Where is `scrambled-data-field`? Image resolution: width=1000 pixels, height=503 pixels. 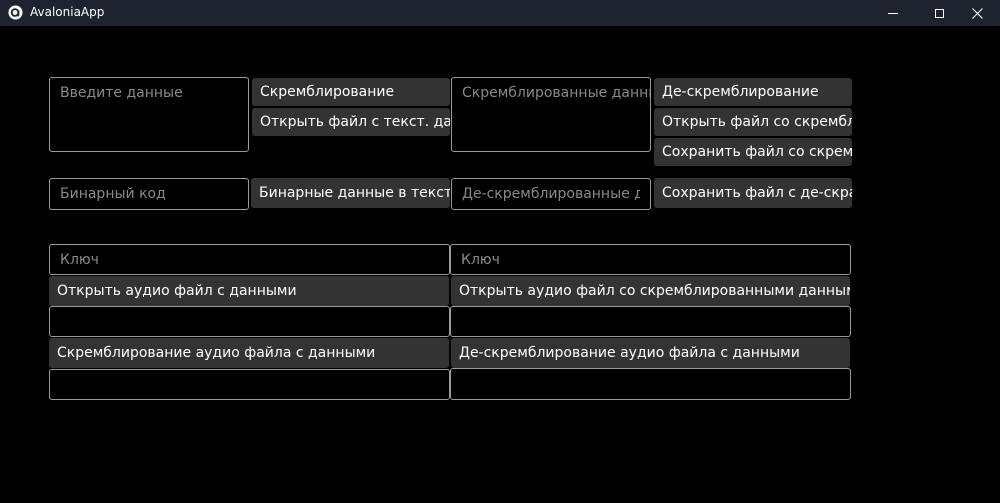 scrambled-data-field is located at coordinates (551, 114).